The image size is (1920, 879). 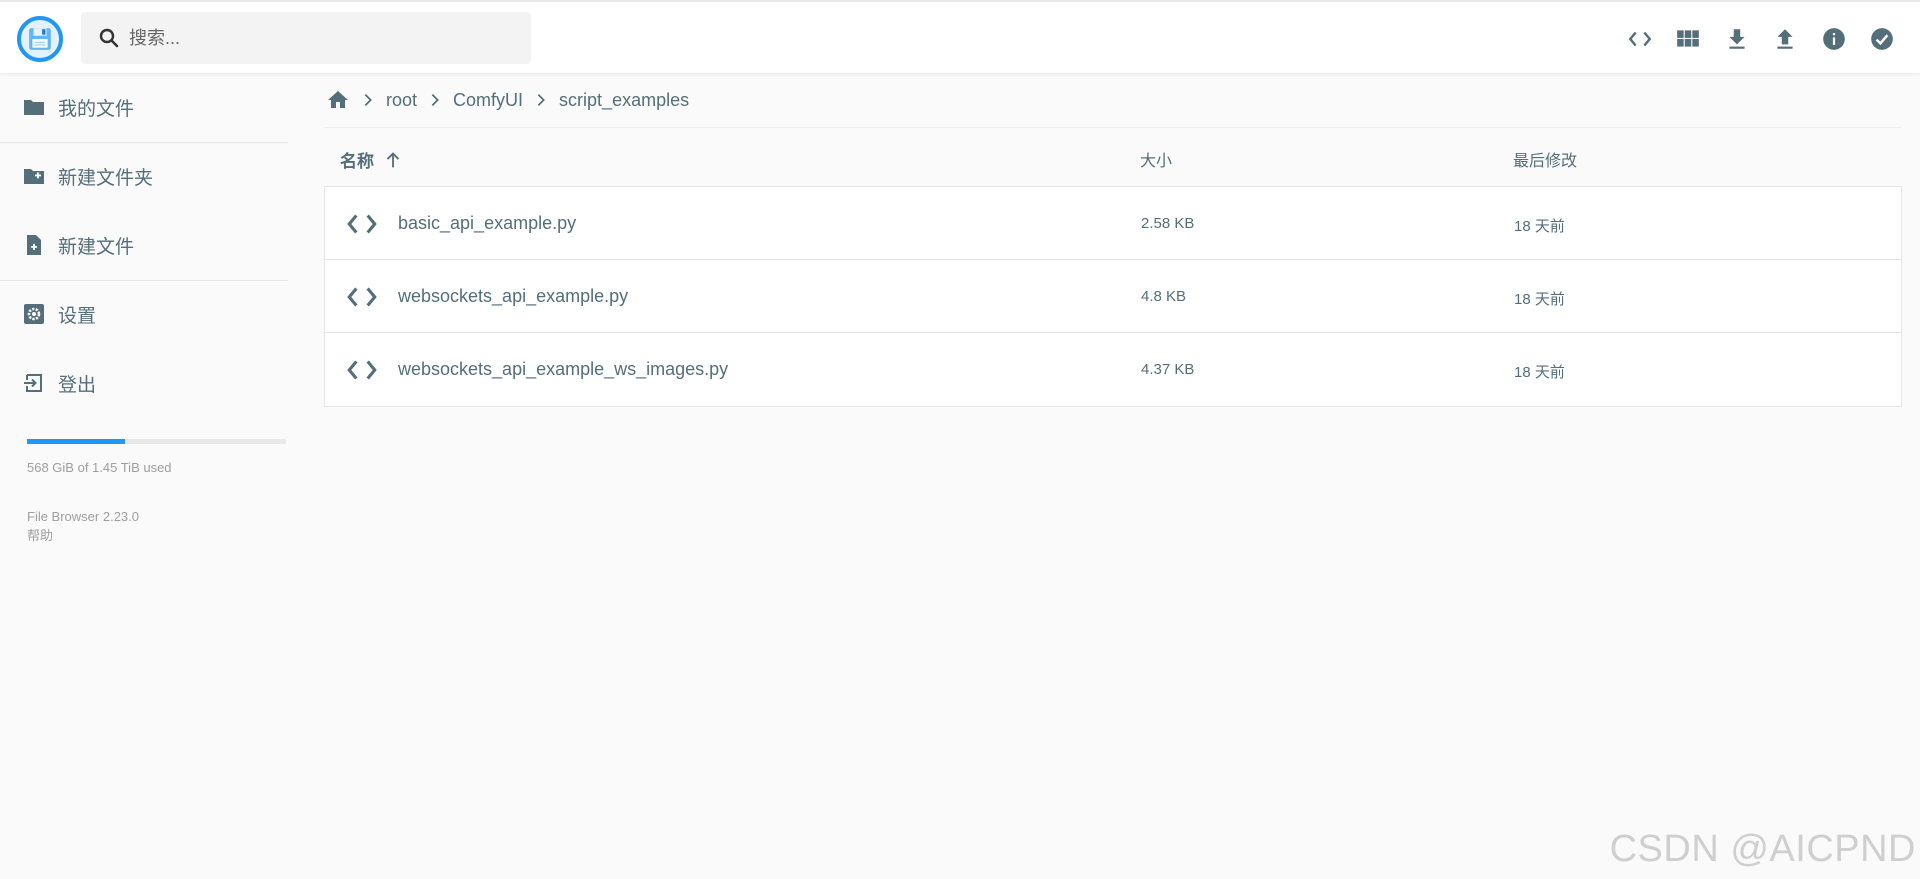 I want to click on sidebar-item-label: 我的文件, so click(x=96, y=109).